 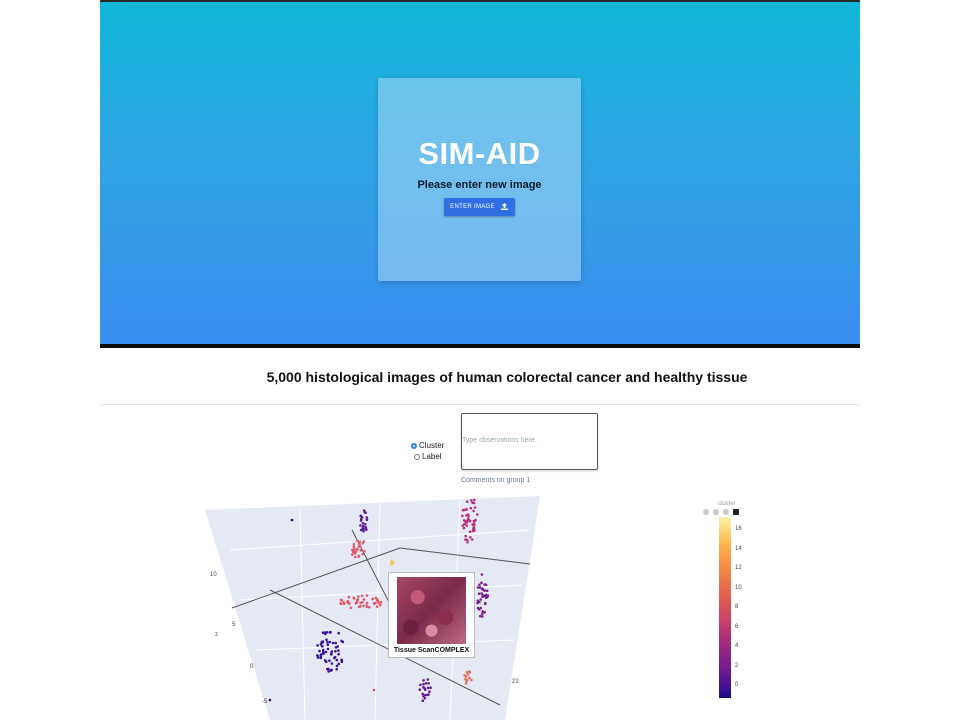 What do you see at coordinates (529, 441) in the screenshot?
I see `observations-textarea: Type observations here.` at bounding box center [529, 441].